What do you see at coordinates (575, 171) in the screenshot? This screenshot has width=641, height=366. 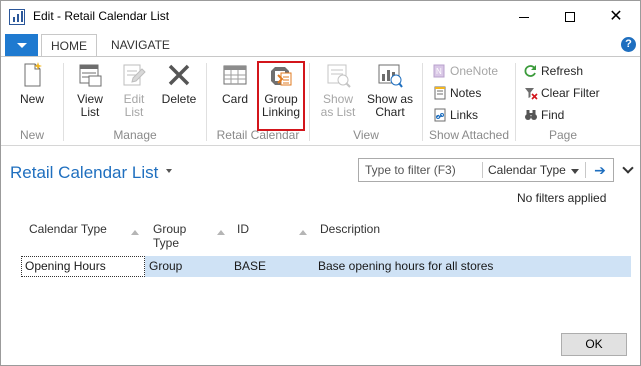 I see `filter-field-dropdown-icon` at bounding box center [575, 171].